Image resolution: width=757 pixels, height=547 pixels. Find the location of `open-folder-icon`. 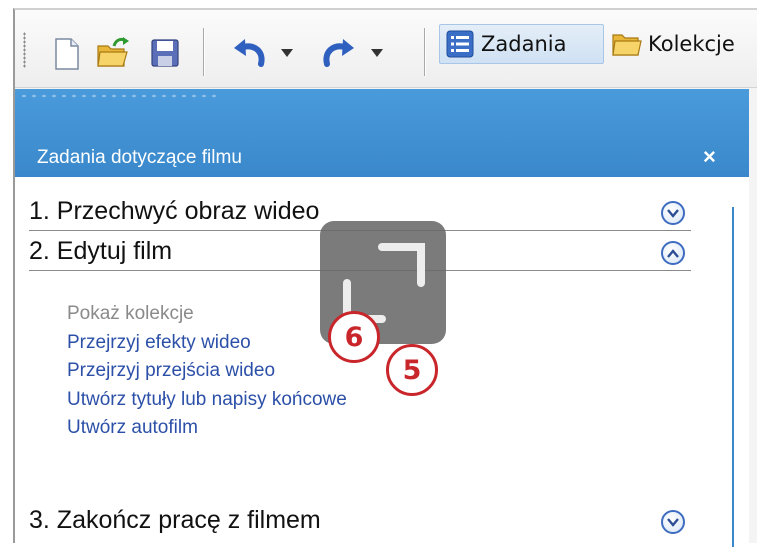

open-folder-icon is located at coordinates (113, 52).